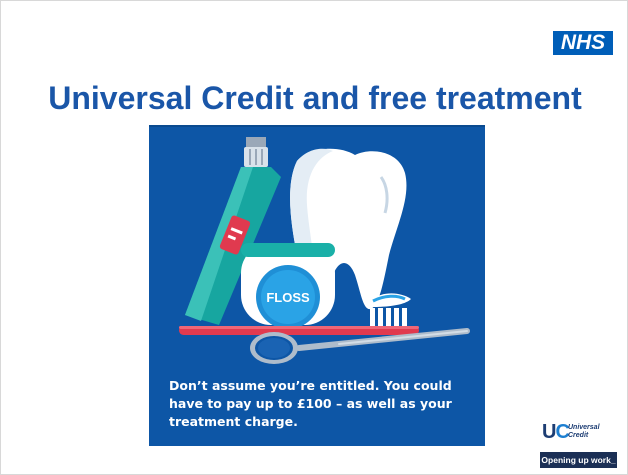  Describe the element at coordinates (578, 460) in the screenshot. I see `tagline: Opening up work_` at that location.